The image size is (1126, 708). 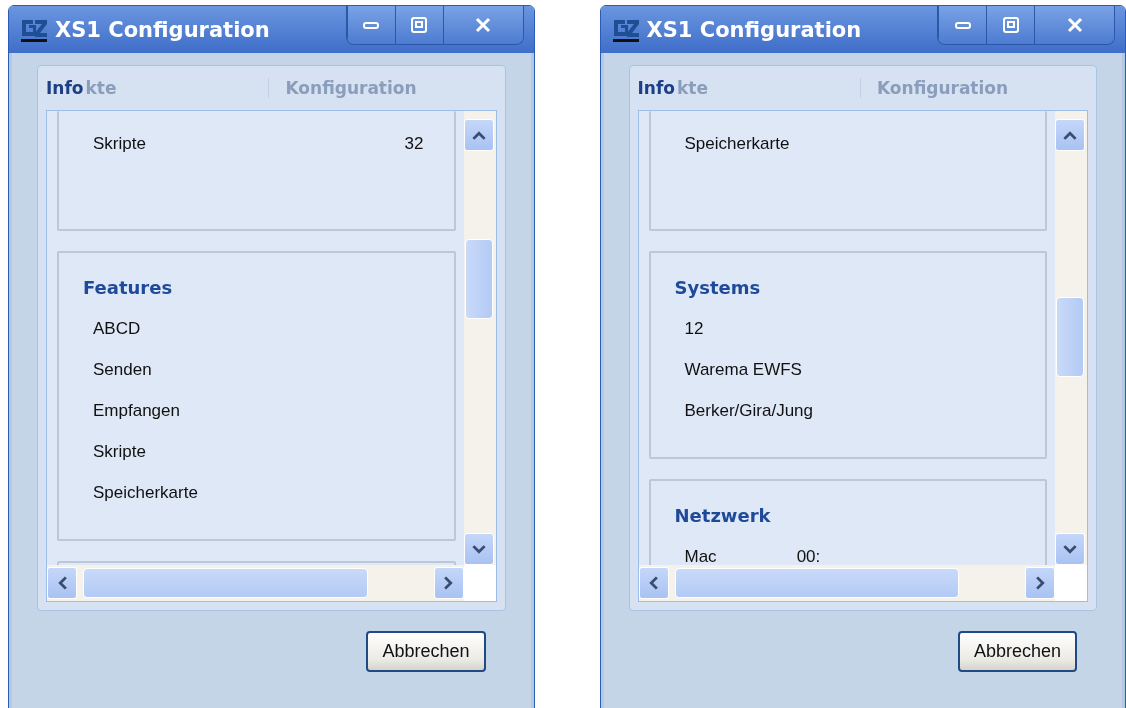 I want to click on close-icon, so click(x=483, y=25).